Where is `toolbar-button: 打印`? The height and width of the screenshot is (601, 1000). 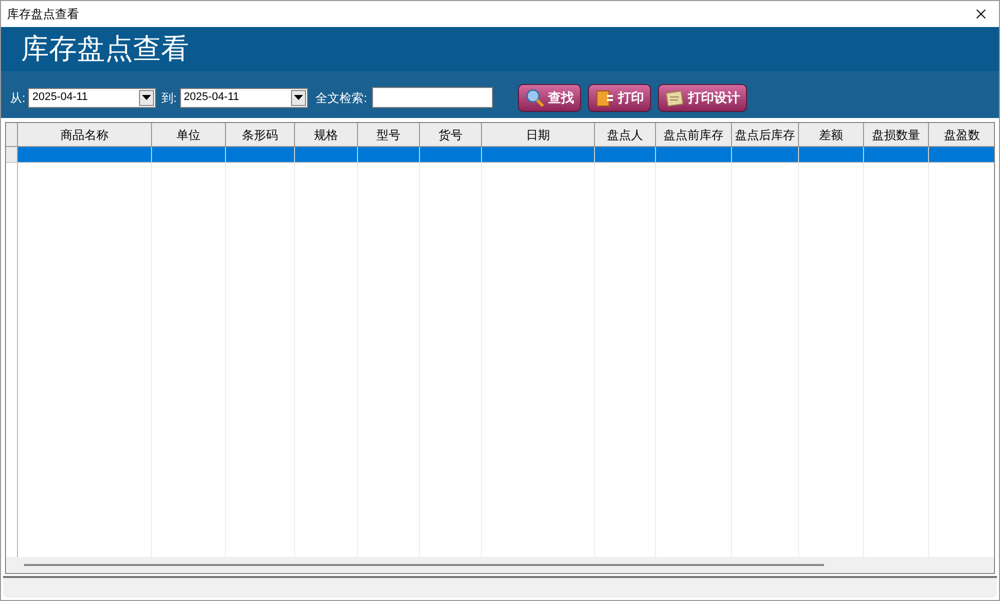
toolbar-button: 打印 is located at coordinates (620, 98).